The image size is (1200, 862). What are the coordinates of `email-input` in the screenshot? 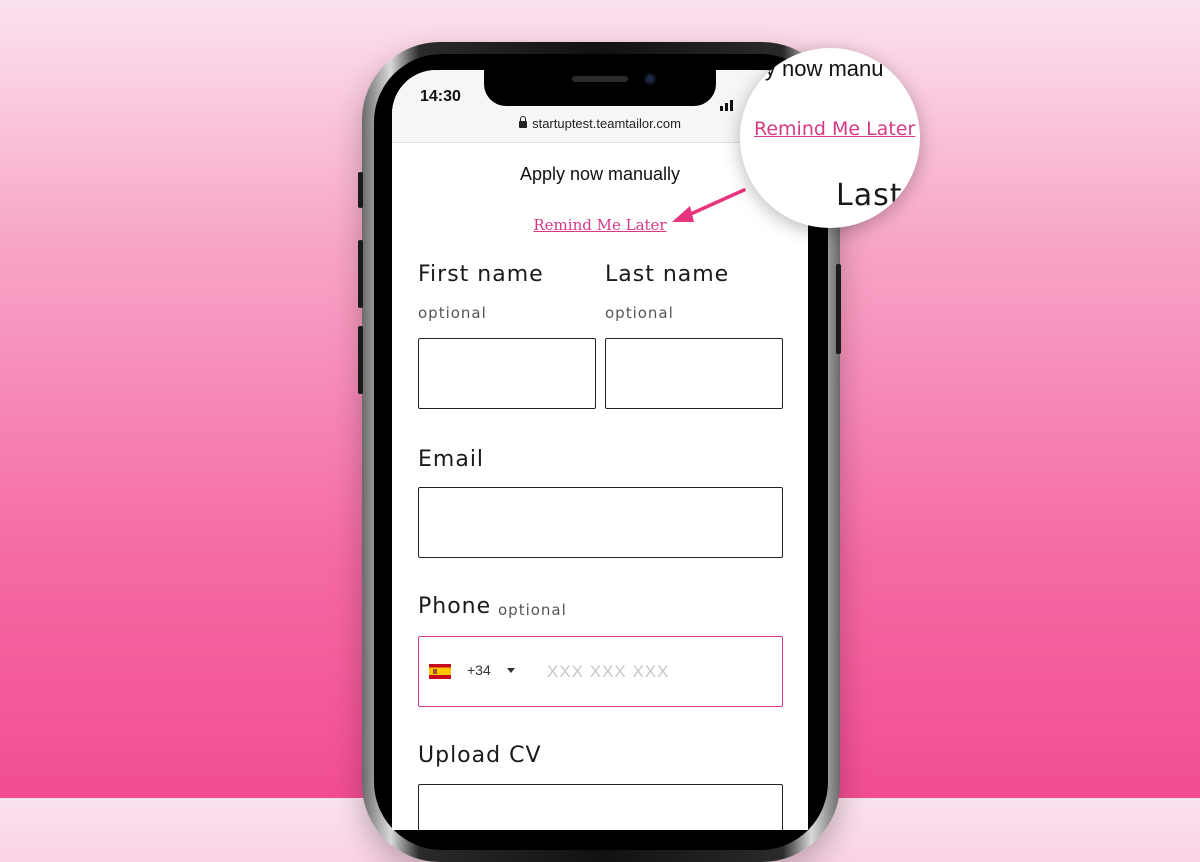 It's located at (600, 522).